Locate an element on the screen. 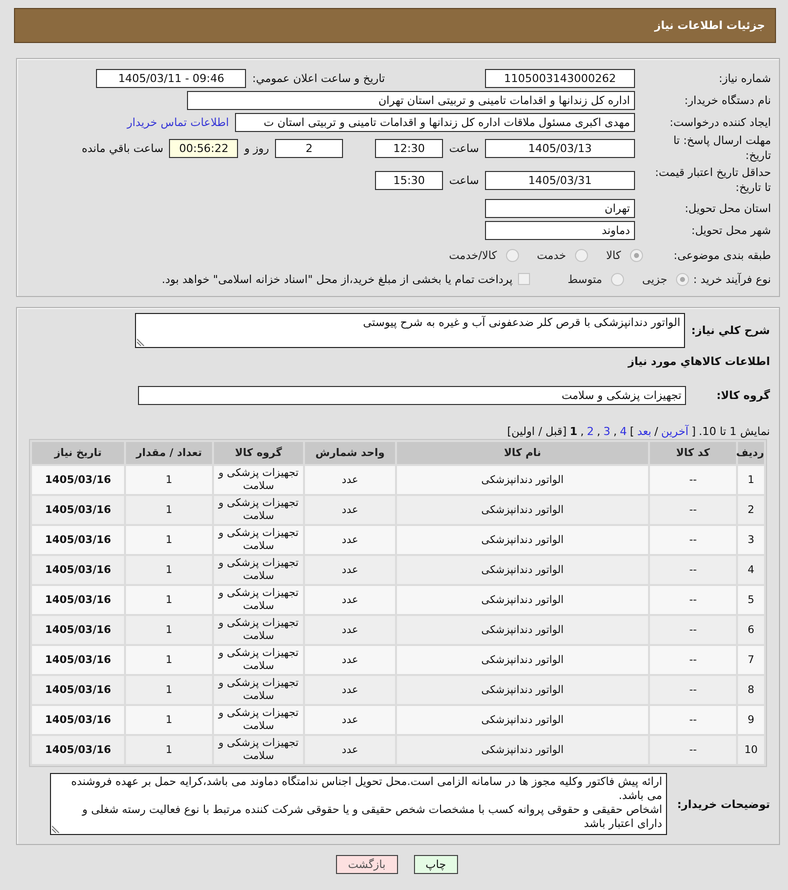 This screenshot has width=788, height=890. table-cell: 10 is located at coordinates (751, 750).